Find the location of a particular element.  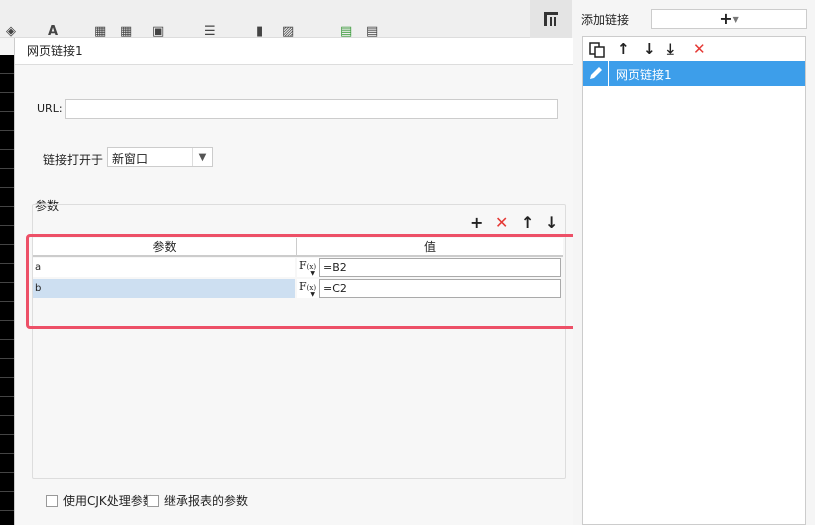

dialog-title: 网页链接1 is located at coordinates (297, 51).